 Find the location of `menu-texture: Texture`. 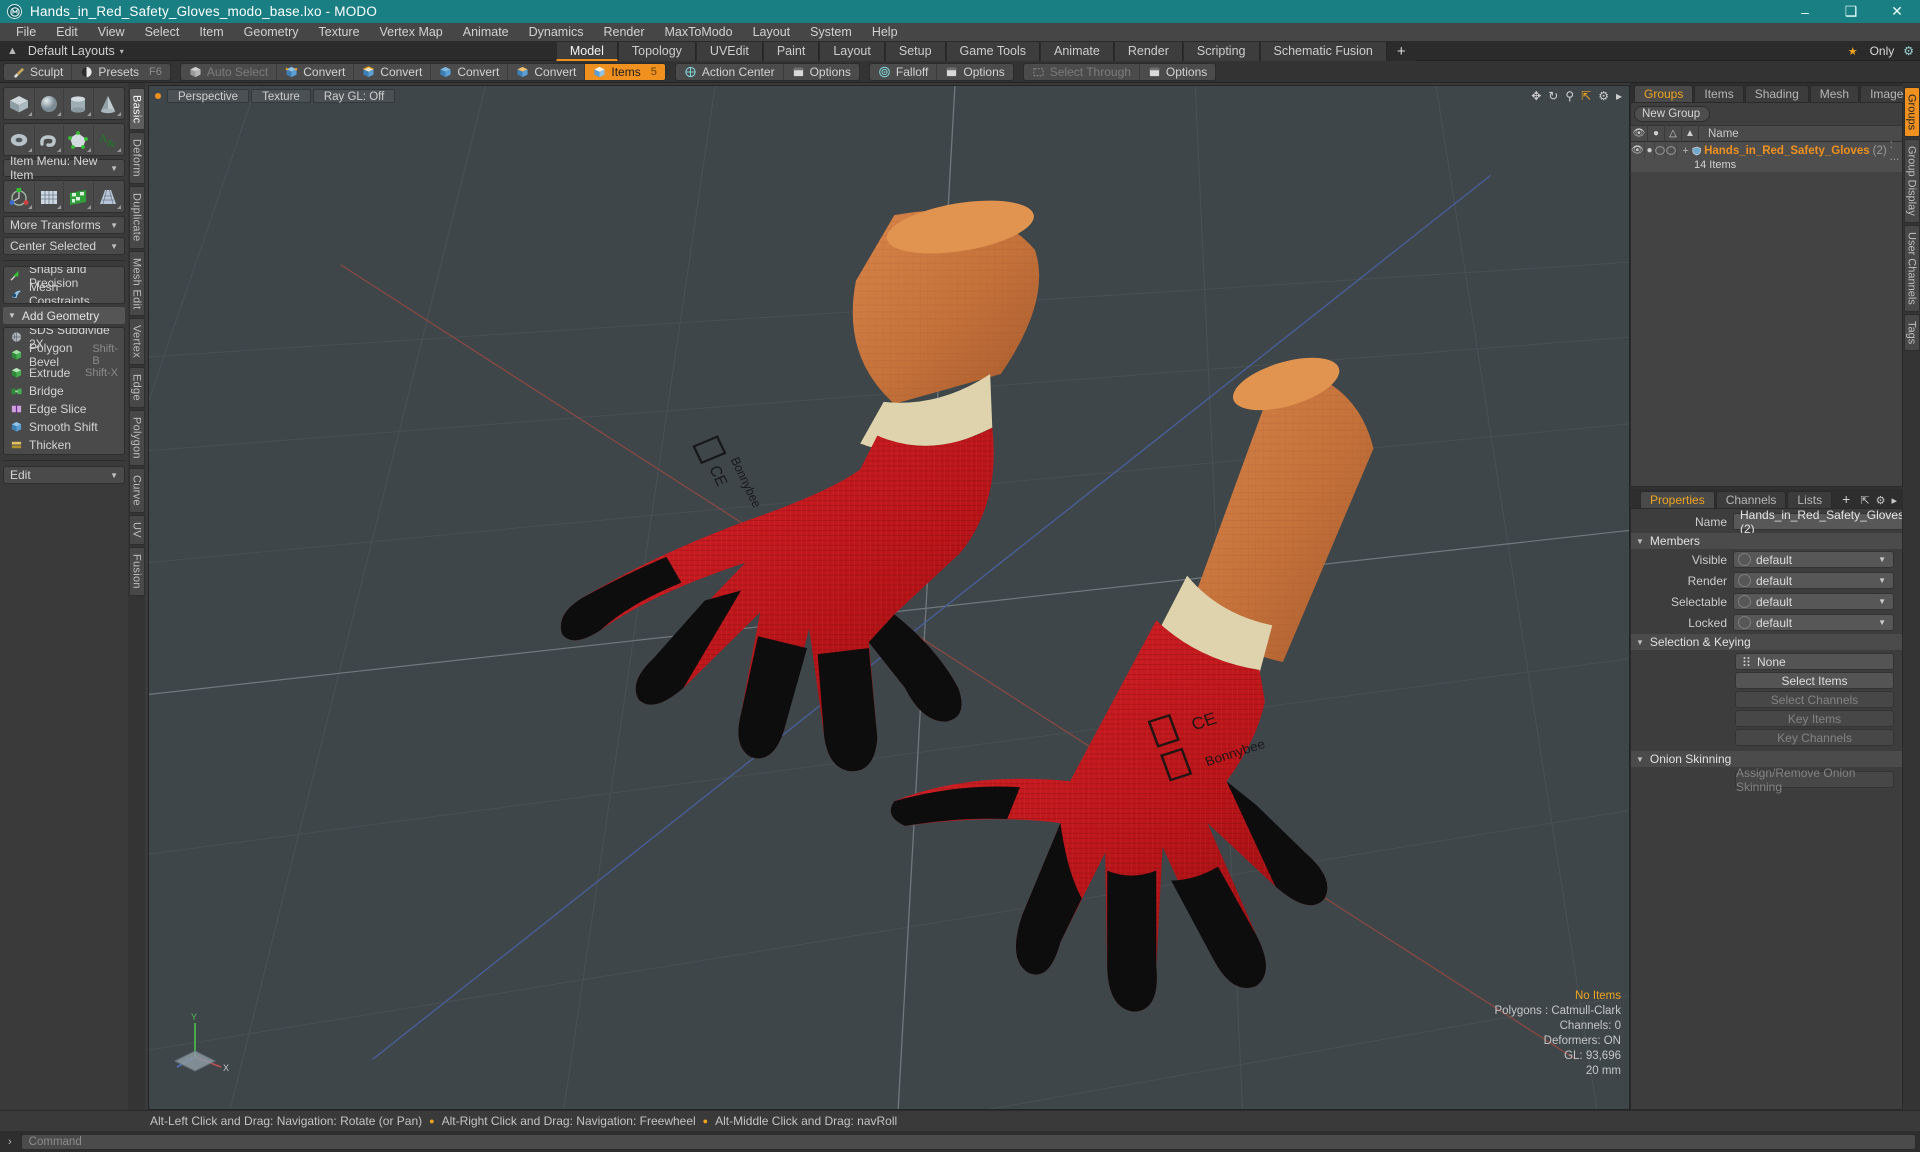

menu-texture: Texture is located at coordinates (339, 32).